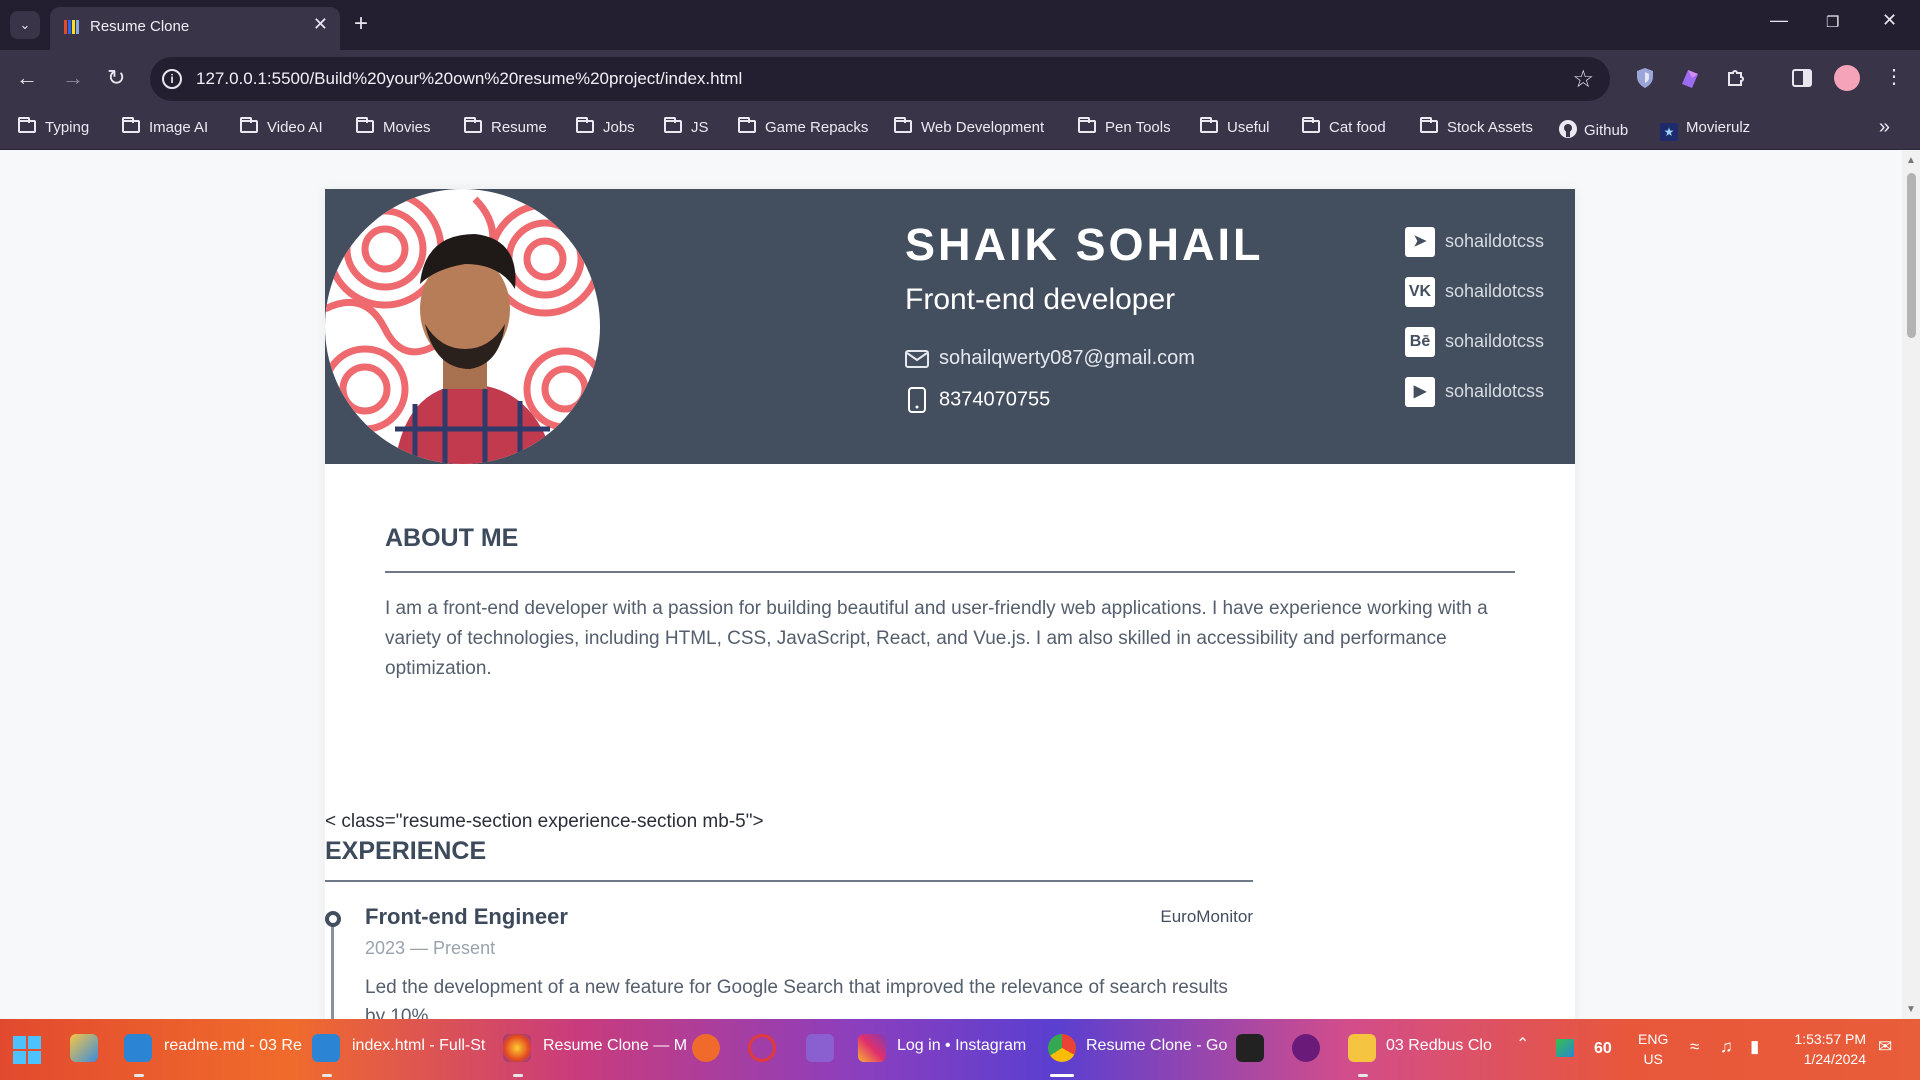 The width and height of the screenshot is (1920, 1080). What do you see at coordinates (333, 919) in the screenshot?
I see `timeline-dot-icon` at bounding box center [333, 919].